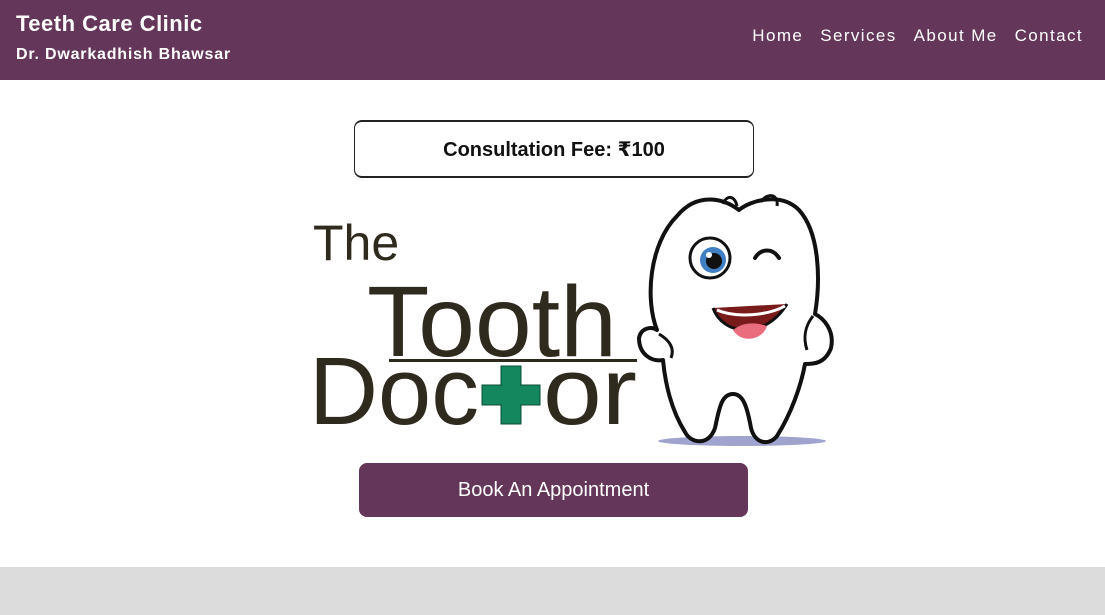 This screenshot has height=615, width=1105. Describe the element at coordinates (394, 391) in the screenshot. I see `logo-doc-text: Doc` at that location.